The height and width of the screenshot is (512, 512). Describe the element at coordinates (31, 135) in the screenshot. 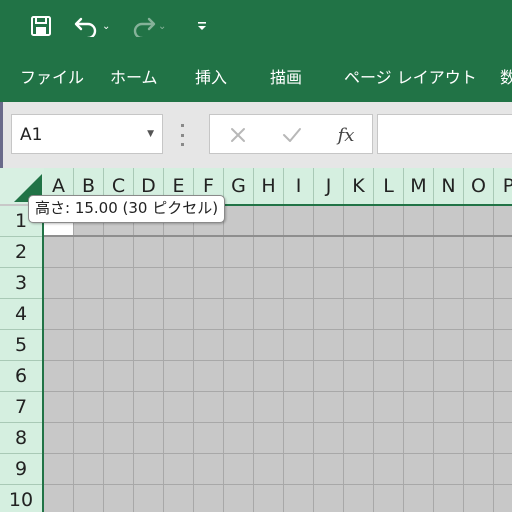

I see `name-box-value: A1` at that location.